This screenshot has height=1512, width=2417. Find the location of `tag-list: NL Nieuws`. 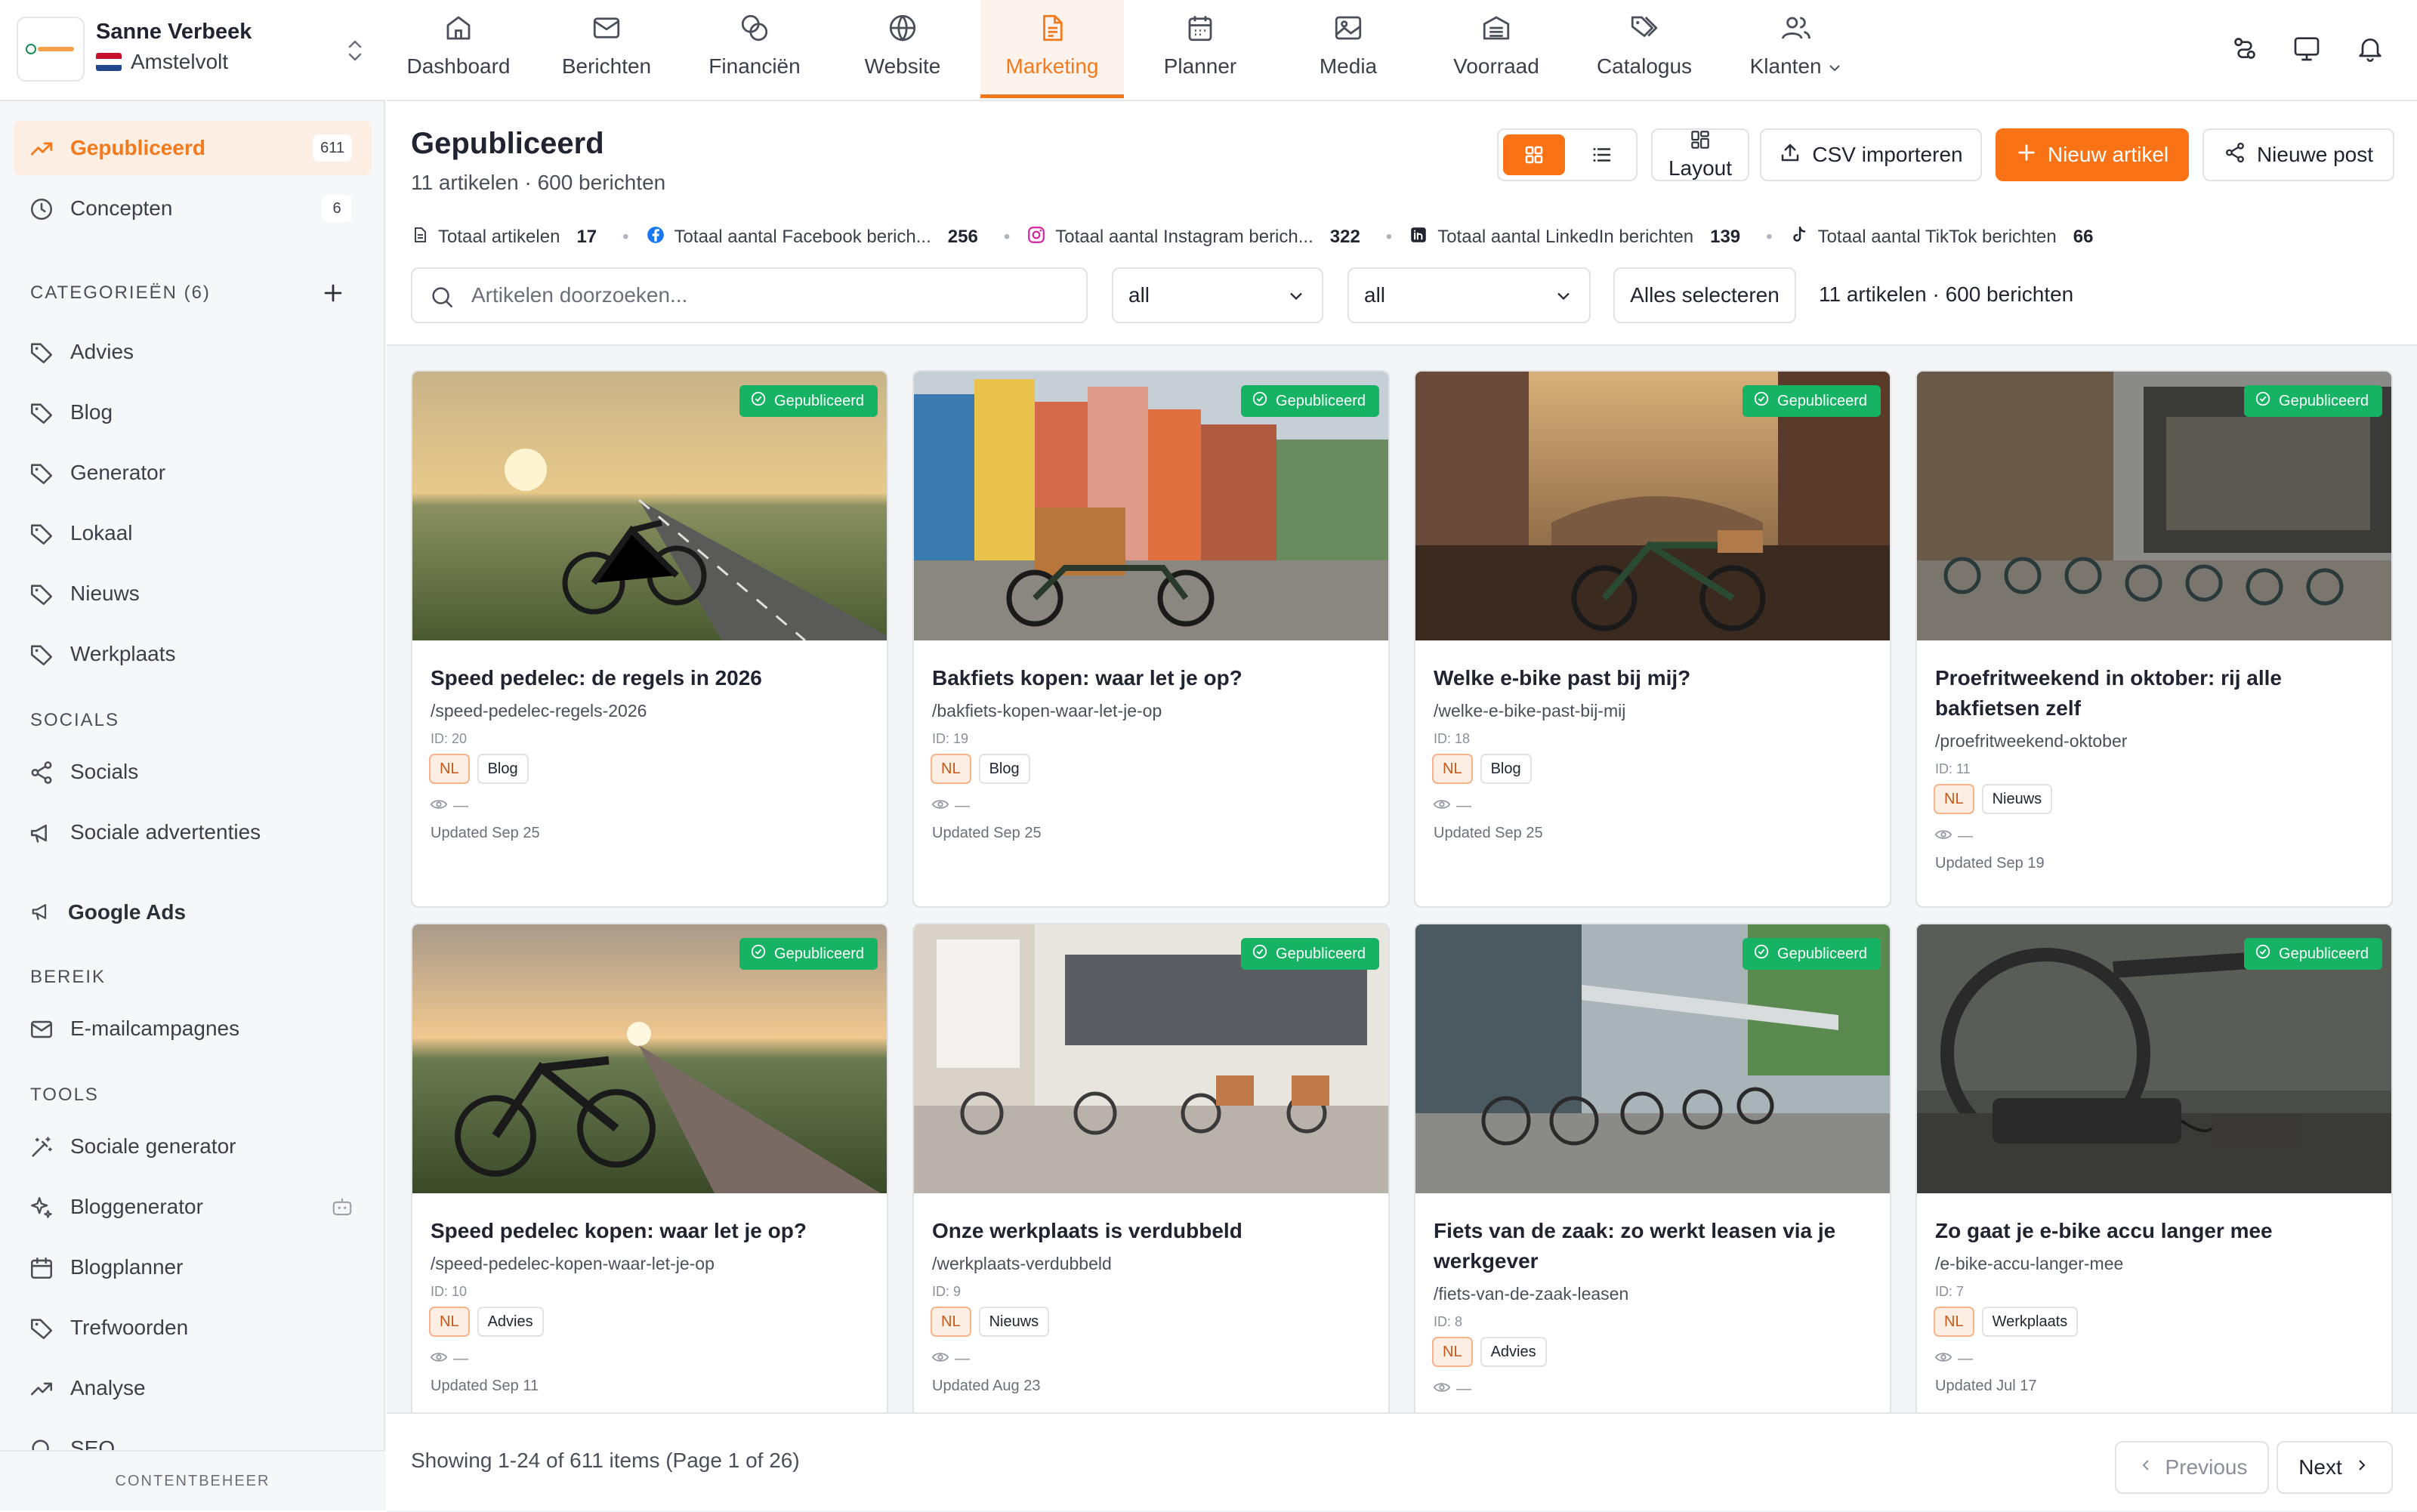

tag-list: NL Nieuws is located at coordinates (1993, 799).